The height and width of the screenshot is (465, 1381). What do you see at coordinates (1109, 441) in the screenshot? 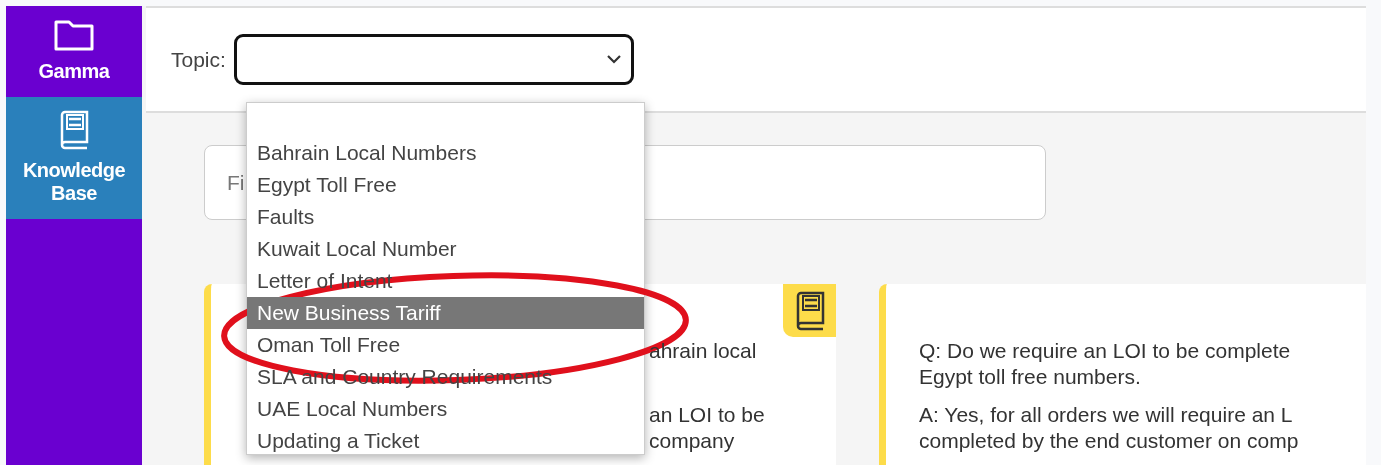
I see `card-text: completed by the end customer on comp` at bounding box center [1109, 441].